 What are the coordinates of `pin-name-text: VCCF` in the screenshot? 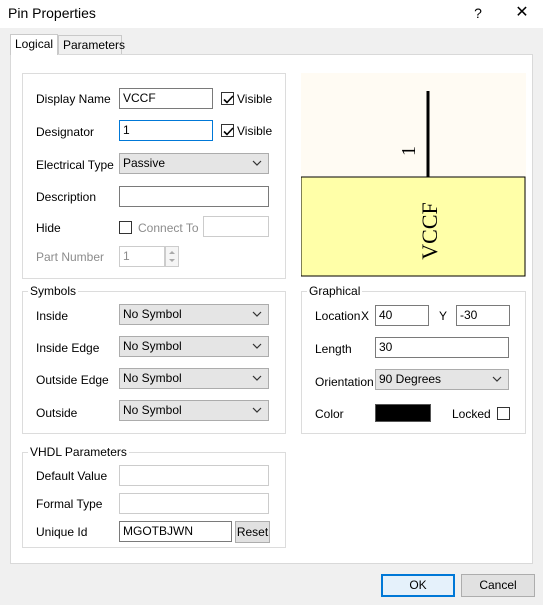 It's located at (429, 230).